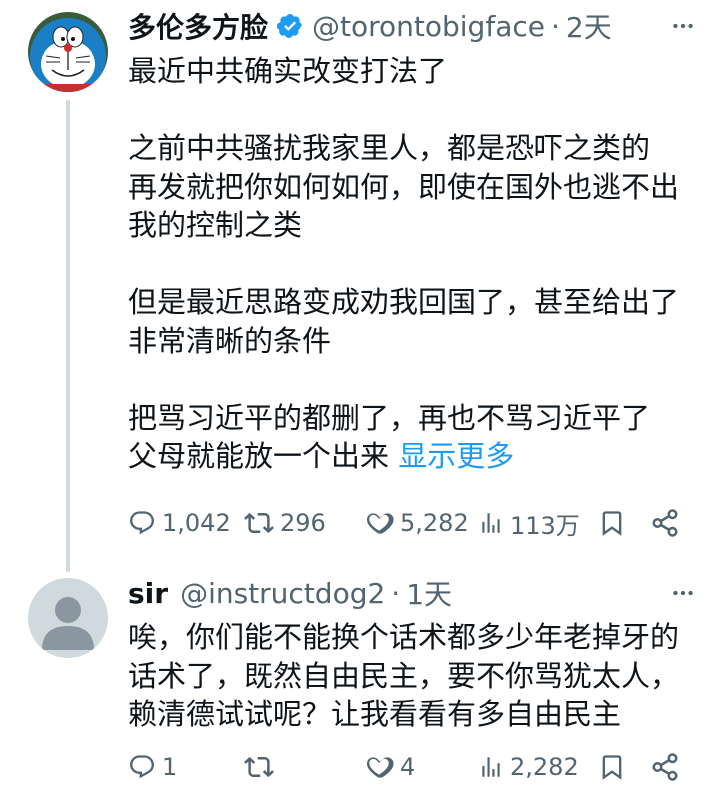  What do you see at coordinates (198, 26) in the screenshot?
I see `display-name: 多伦多方脸` at bounding box center [198, 26].